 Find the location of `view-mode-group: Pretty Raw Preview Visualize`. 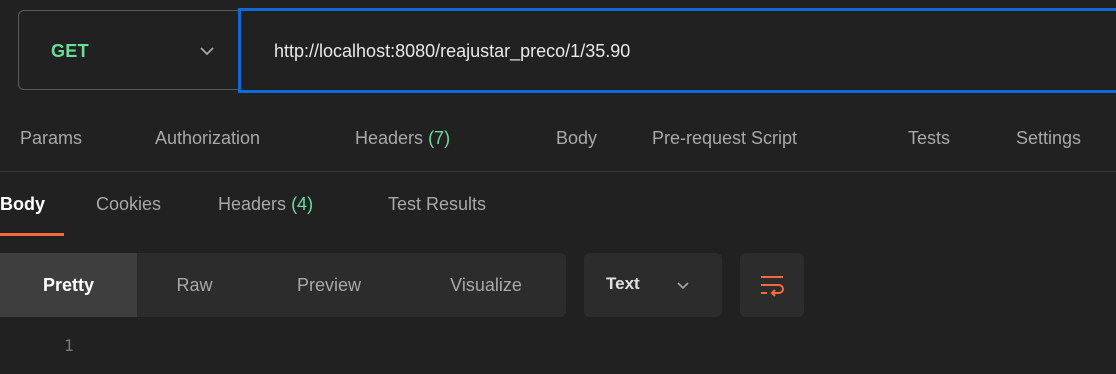

view-mode-group: Pretty Raw Preview Visualize is located at coordinates (283, 285).